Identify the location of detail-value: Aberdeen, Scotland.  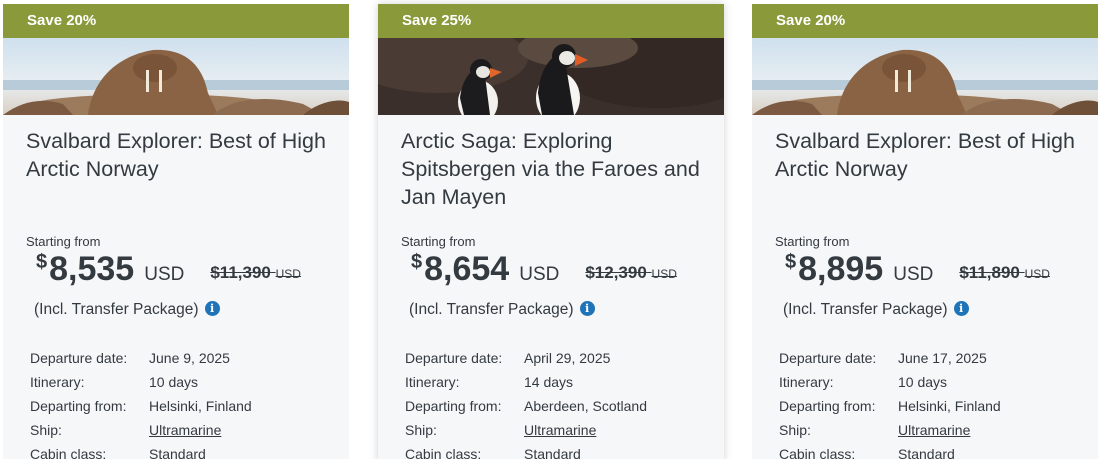
(585, 406).